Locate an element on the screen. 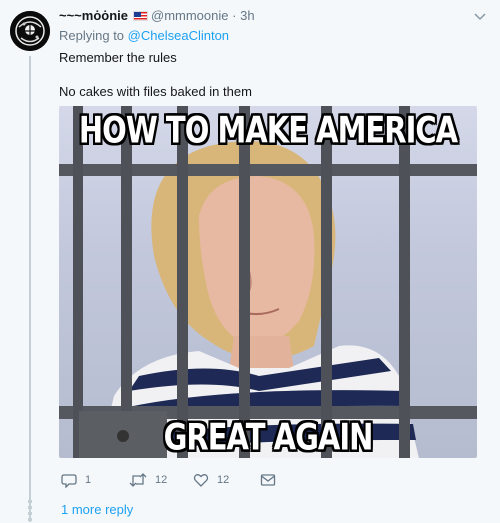 This screenshot has width=500, height=523. like-button: 12 is located at coordinates (211, 480).